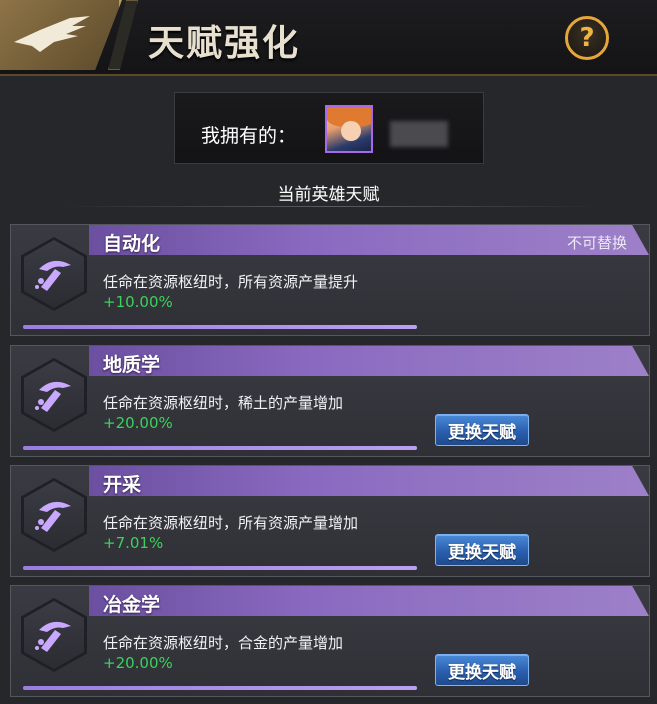  I want to click on owned-panel: 我拥有的：, so click(329, 128).